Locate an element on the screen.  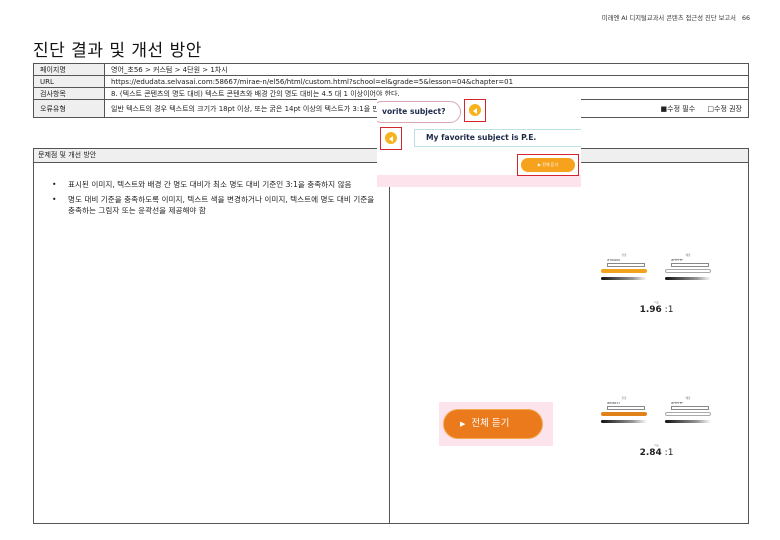
info-label: 페이지명 is located at coordinates (69, 69).